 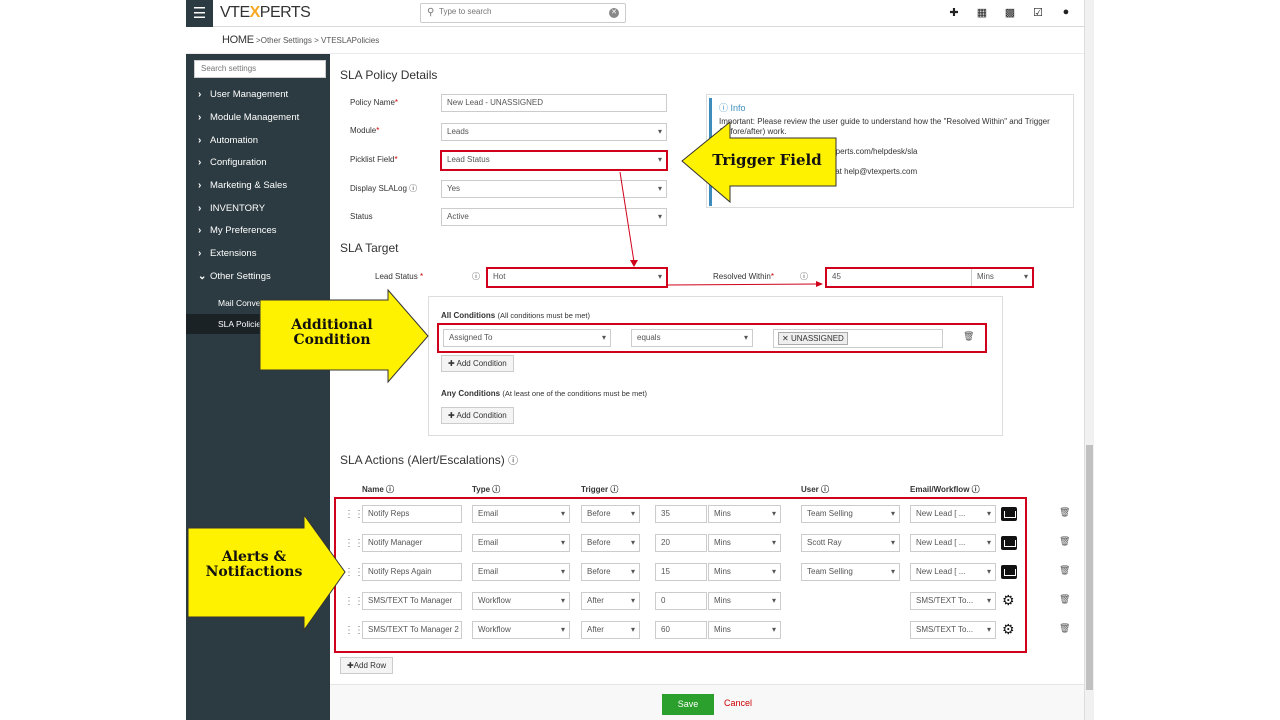 What do you see at coordinates (412, 630) in the screenshot?
I see `action-name-field: SMS/TEXT To Manager 2` at bounding box center [412, 630].